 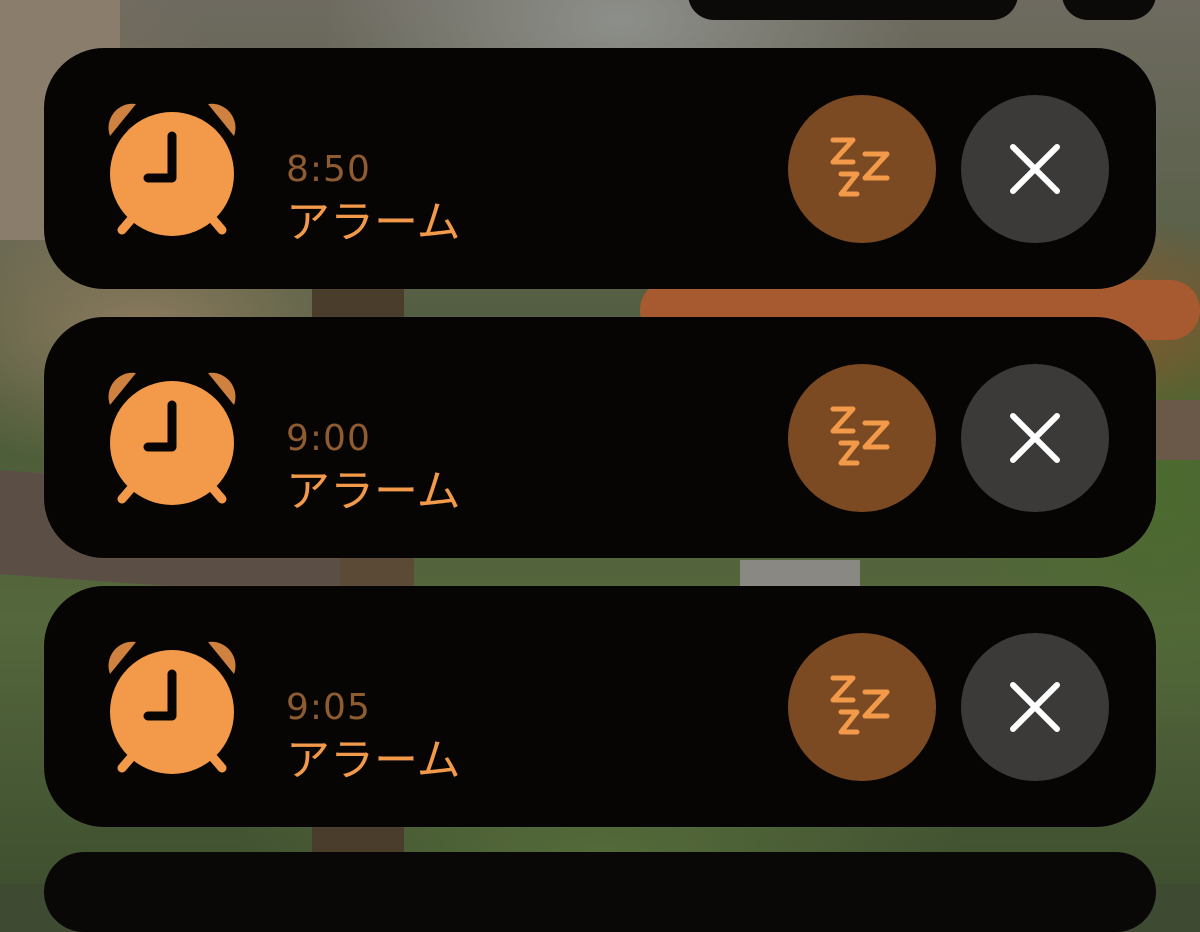 What do you see at coordinates (328, 438) in the screenshot?
I see `alarm-time: 9:00` at bounding box center [328, 438].